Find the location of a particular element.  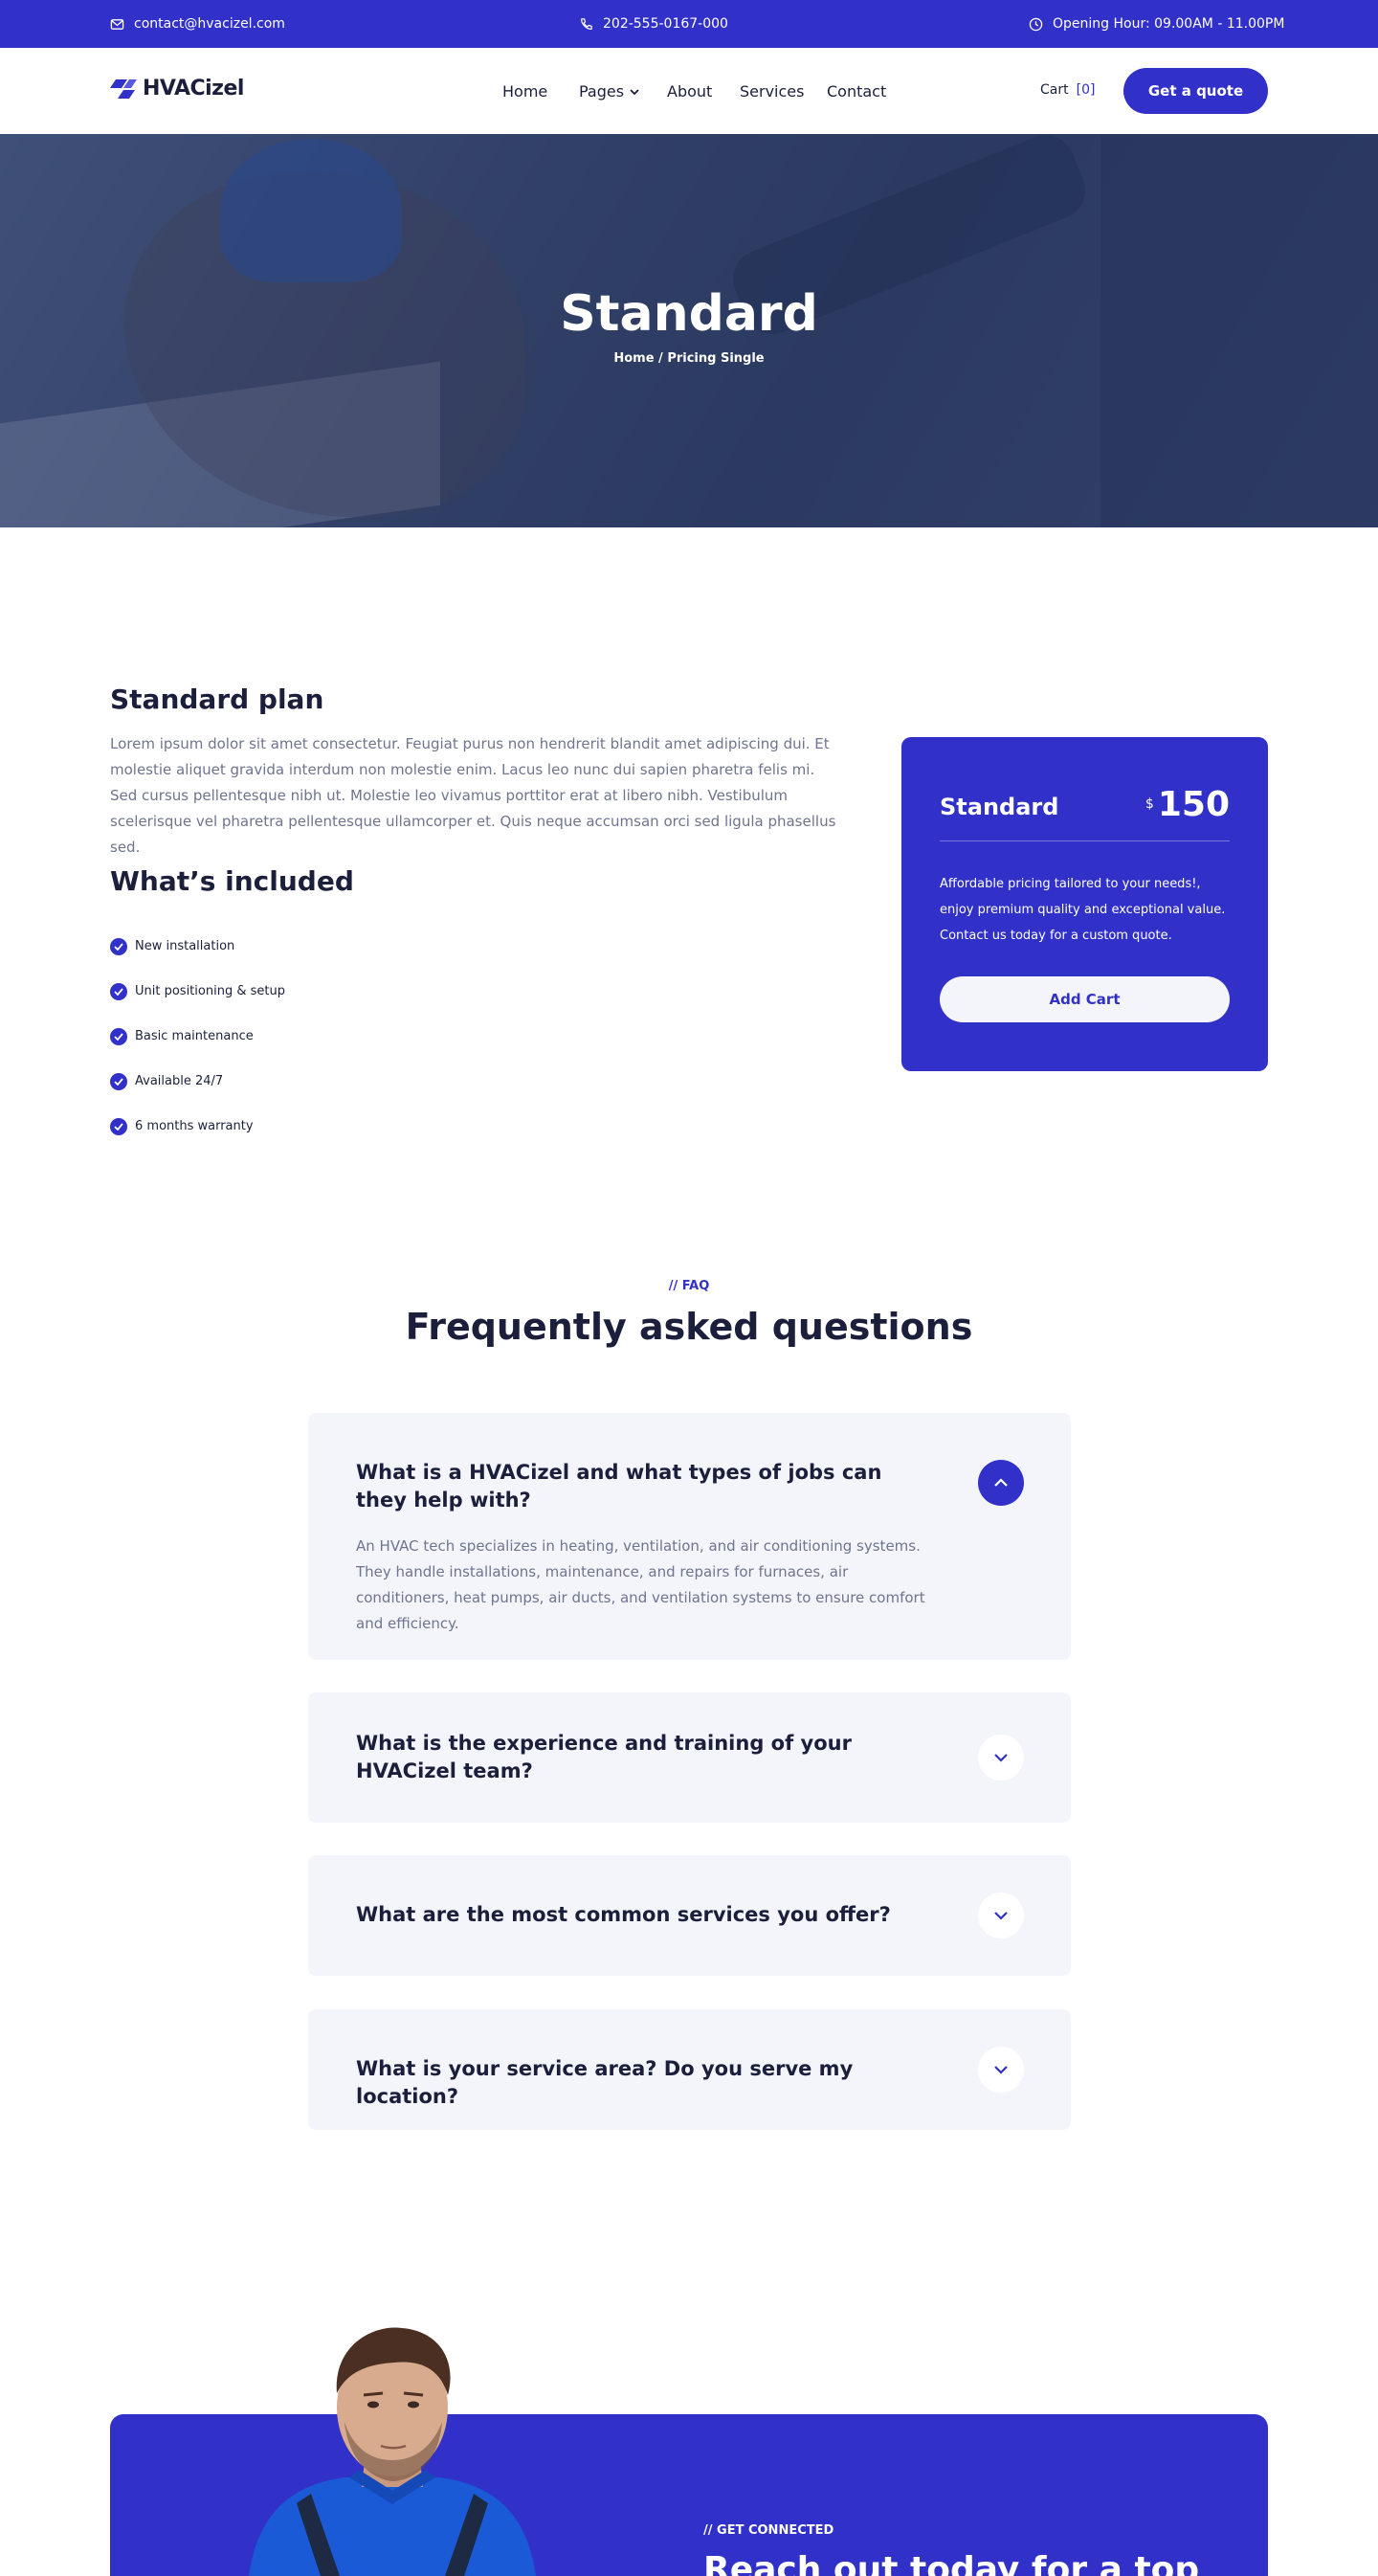

cart-label: Cart is located at coordinates (1055, 90).